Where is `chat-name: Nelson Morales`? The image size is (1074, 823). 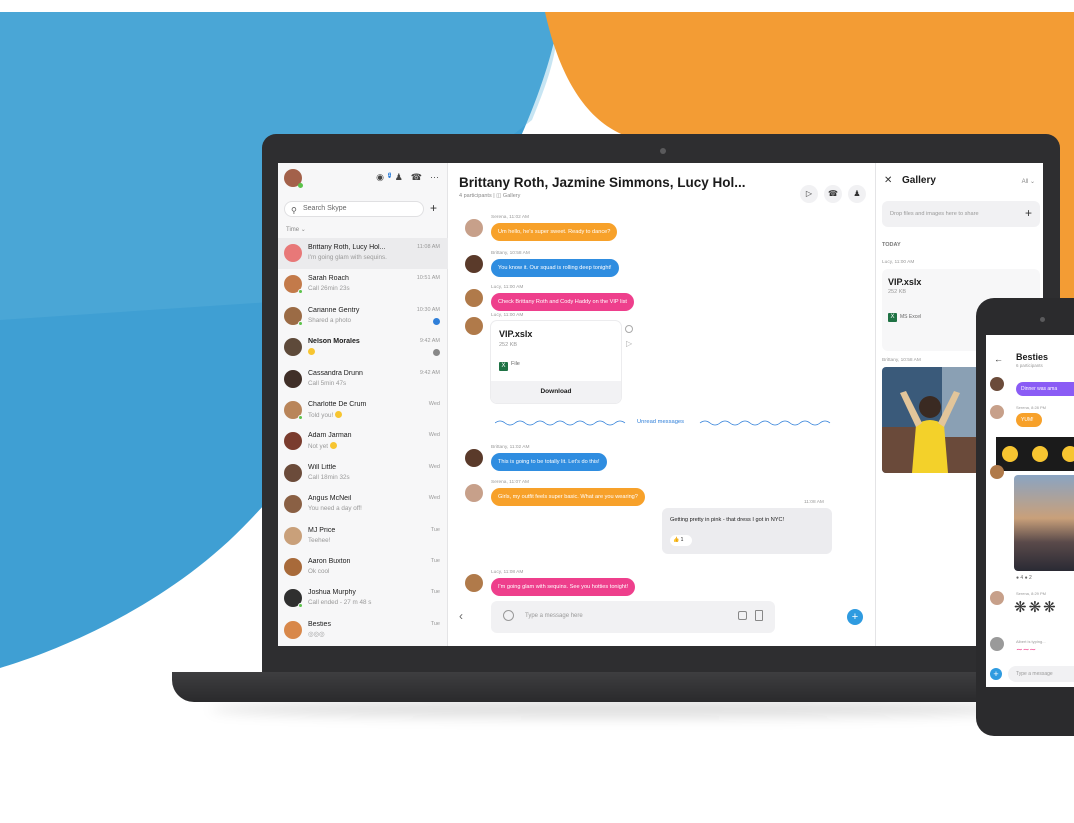
chat-name: Nelson Morales is located at coordinates (334, 342).